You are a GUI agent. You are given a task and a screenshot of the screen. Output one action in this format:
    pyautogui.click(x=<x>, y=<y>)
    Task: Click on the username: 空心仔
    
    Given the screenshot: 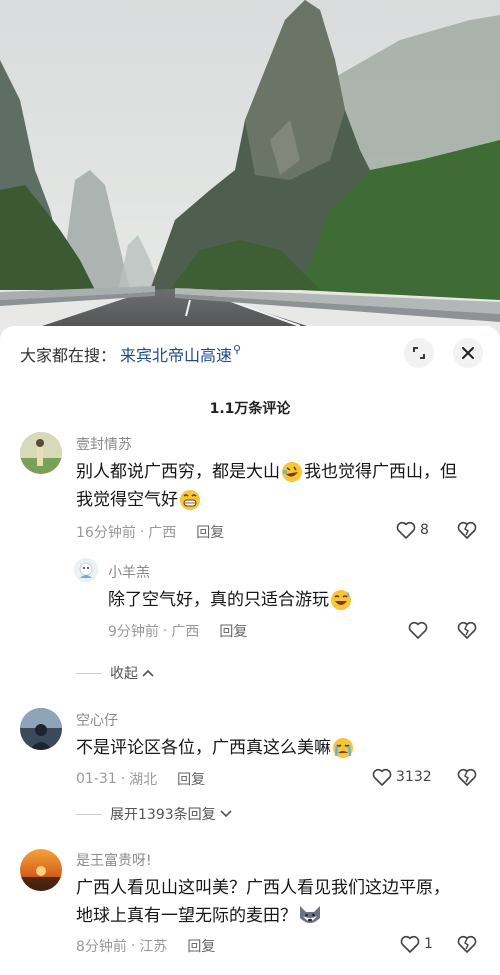 What is the action you would take?
    pyautogui.click(x=97, y=720)
    